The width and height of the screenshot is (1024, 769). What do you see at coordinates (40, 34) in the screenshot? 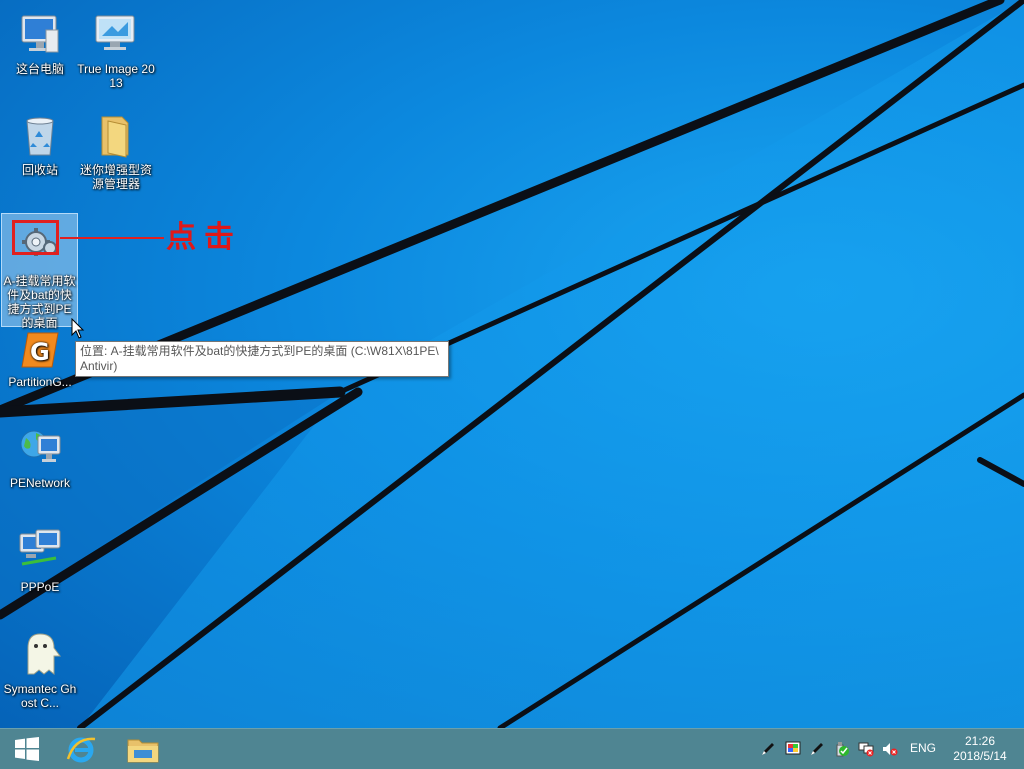
I see `computer-icon` at bounding box center [40, 34].